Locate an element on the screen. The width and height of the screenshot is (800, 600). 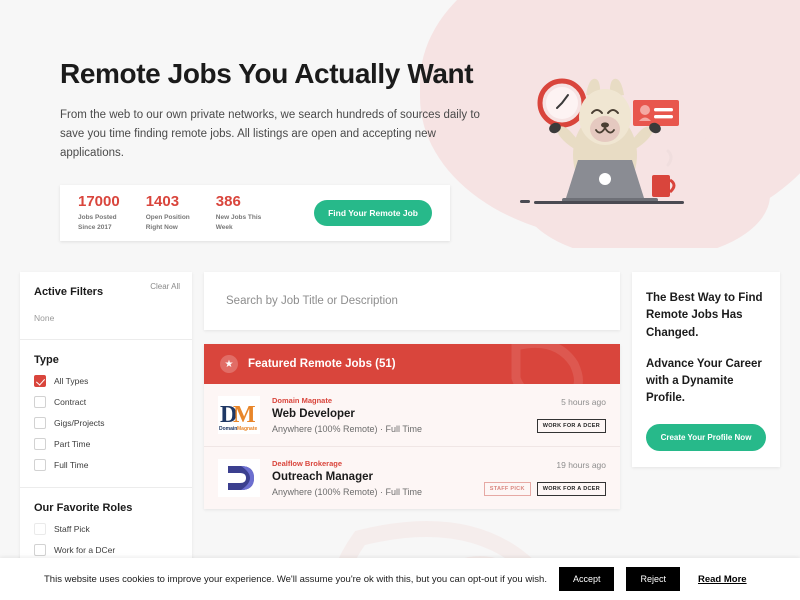
stat-open-positions: 1403 Open Position Right Now is located at coordinates (167, 212).